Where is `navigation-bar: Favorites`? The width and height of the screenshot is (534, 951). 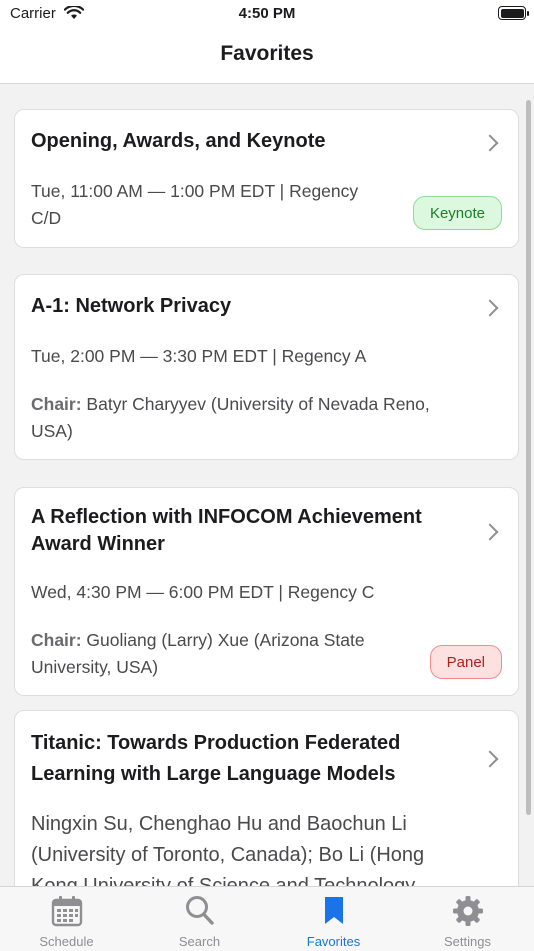
navigation-bar: Favorites is located at coordinates (267, 56).